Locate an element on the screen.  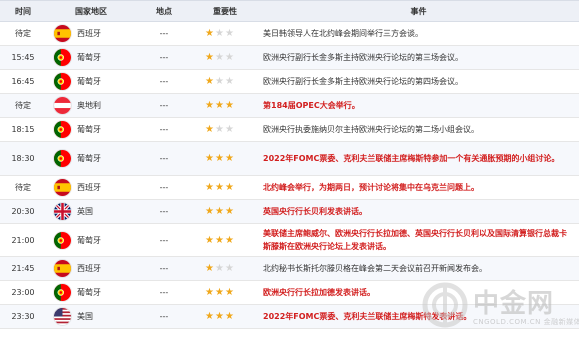
table-row: 20:30 英国 --- ★★★ 英国央行行长贝利发表讲话。 is located at coordinates (289, 212).